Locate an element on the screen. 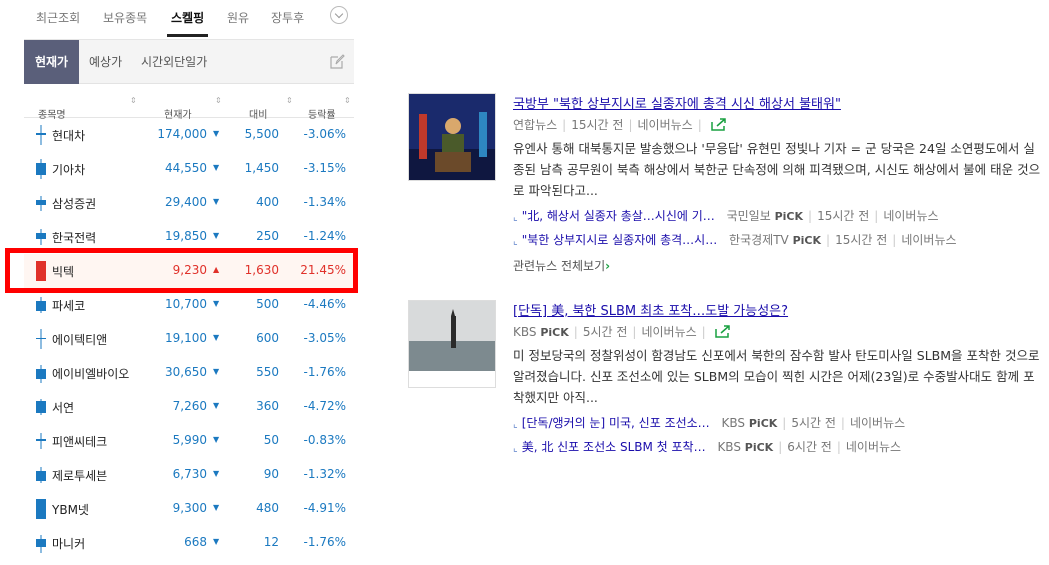 This screenshot has width=1049, height=565. stock-change: 5,500 is located at coordinates (261, 134).